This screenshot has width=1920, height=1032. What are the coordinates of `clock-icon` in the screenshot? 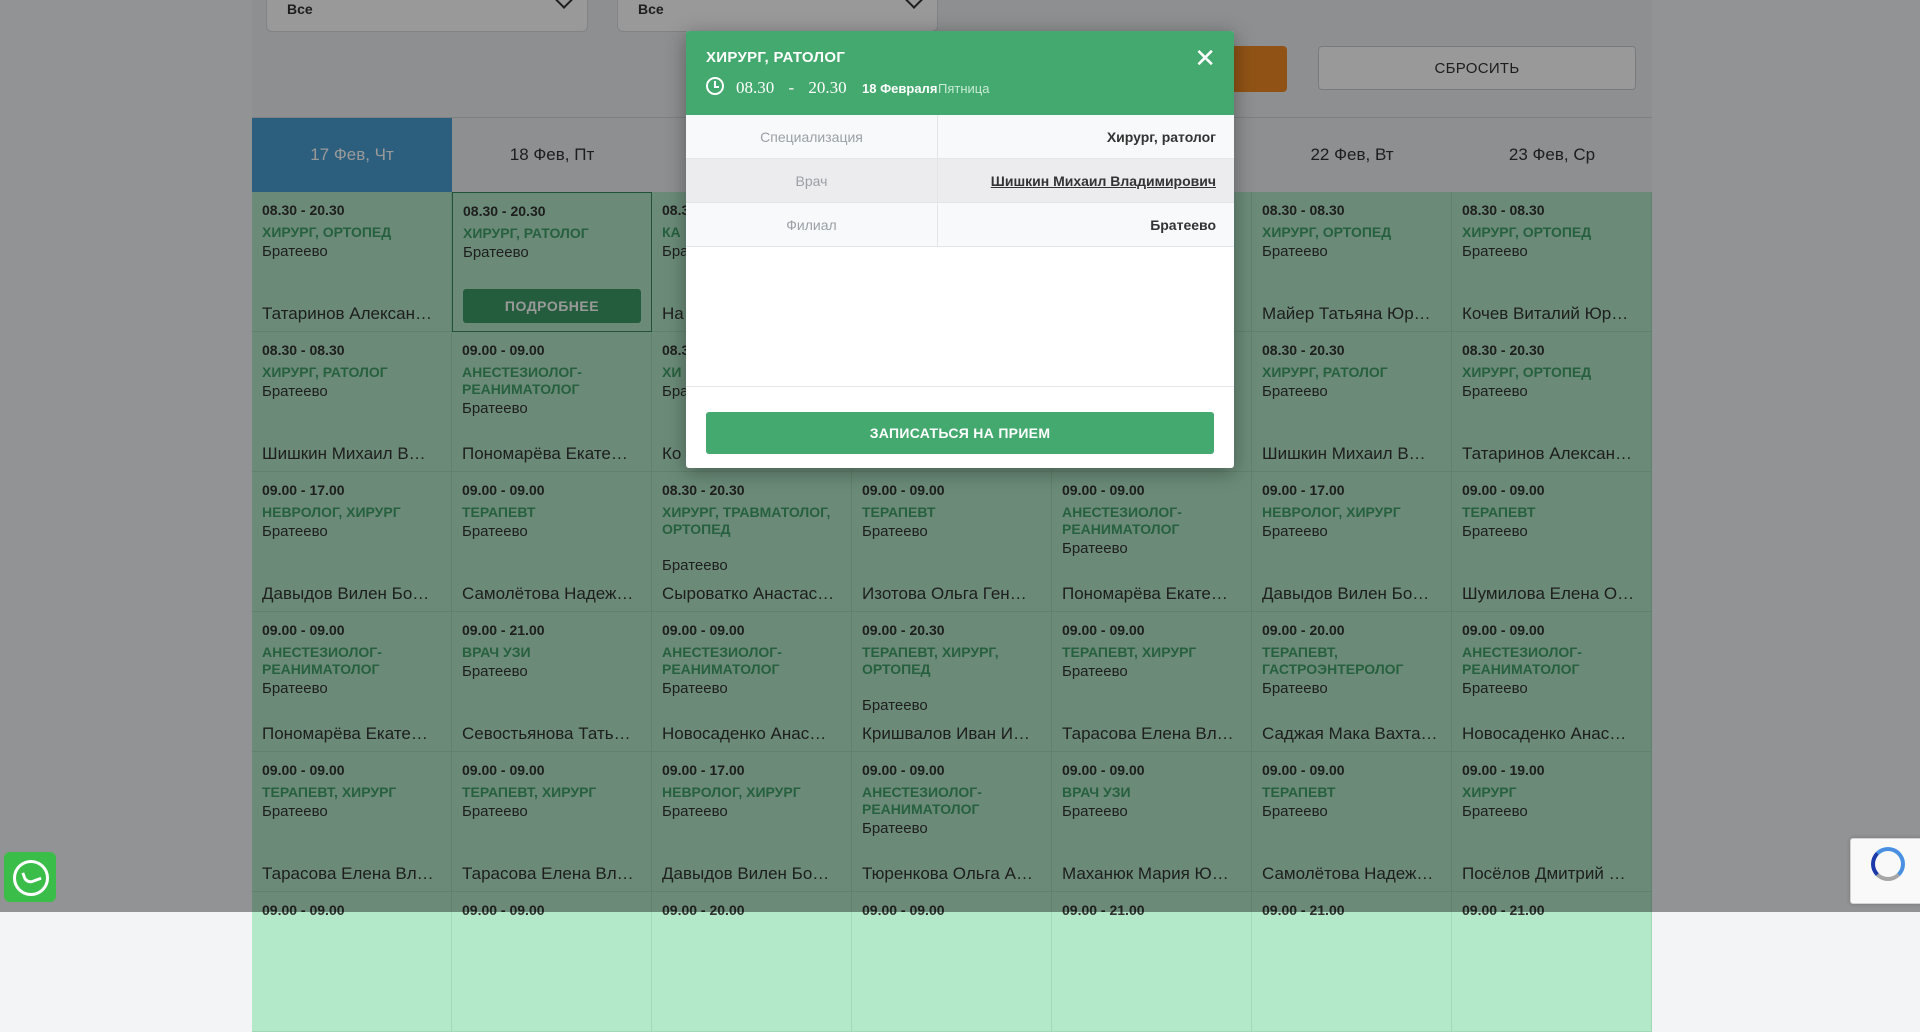 It's located at (715, 86).